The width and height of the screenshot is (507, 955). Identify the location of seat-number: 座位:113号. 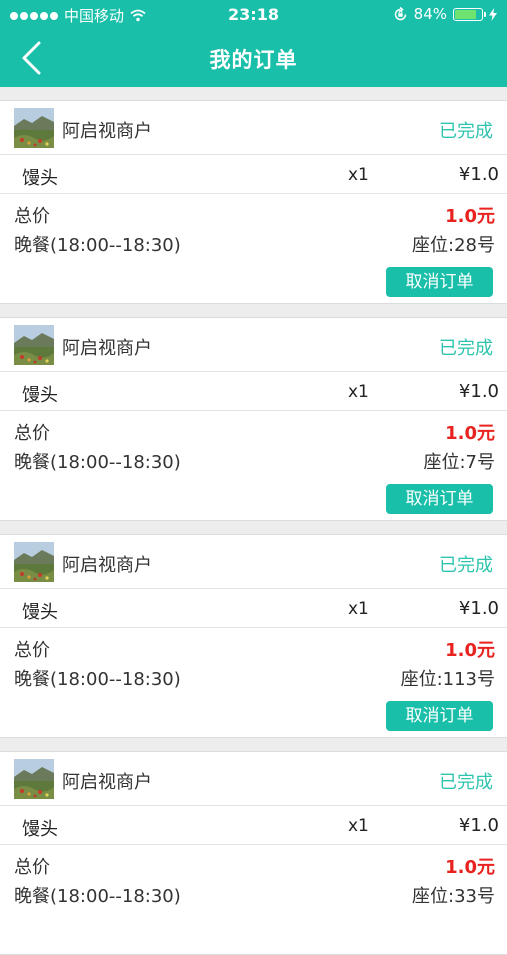
(447, 679).